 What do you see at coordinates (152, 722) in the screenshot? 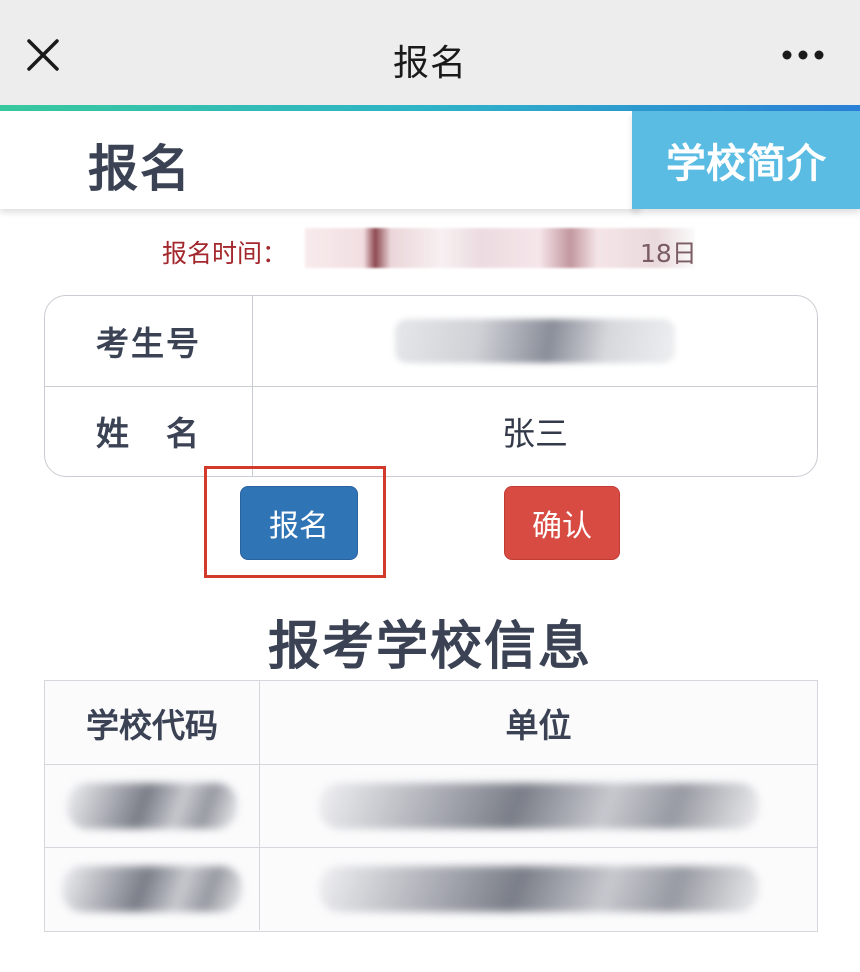
I see `column-header-school-code: 学校代码` at bounding box center [152, 722].